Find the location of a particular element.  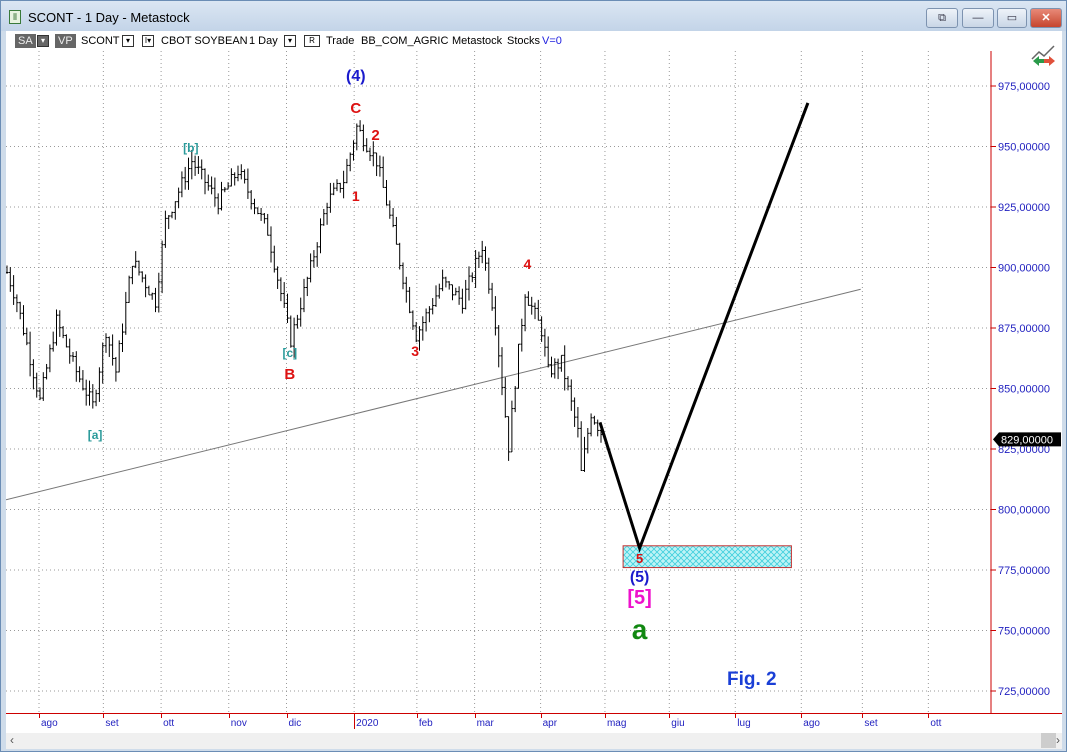

scroll-thumb is located at coordinates (1048, 740).